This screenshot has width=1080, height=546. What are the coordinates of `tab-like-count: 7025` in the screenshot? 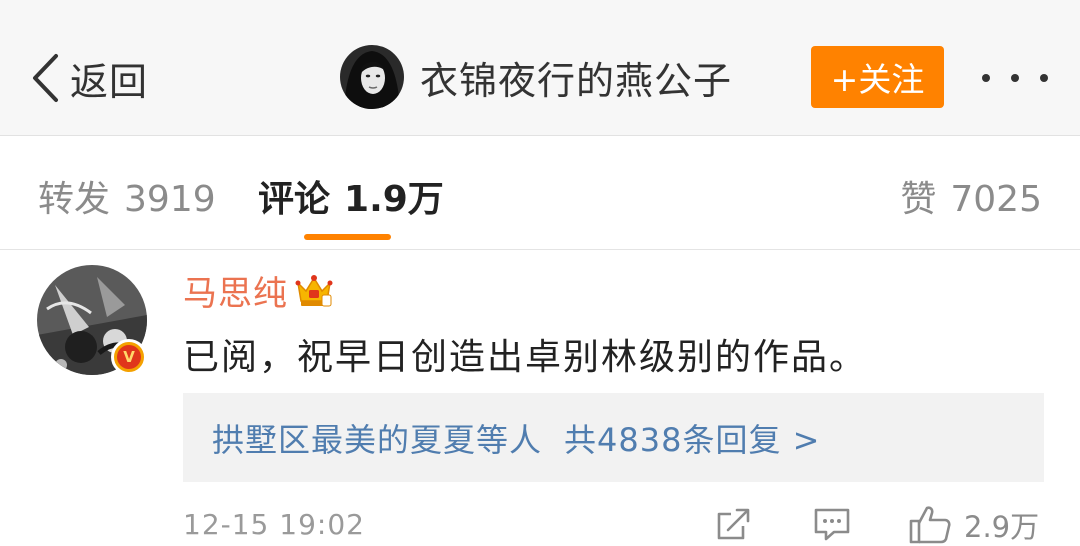 It's located at (996, 199).